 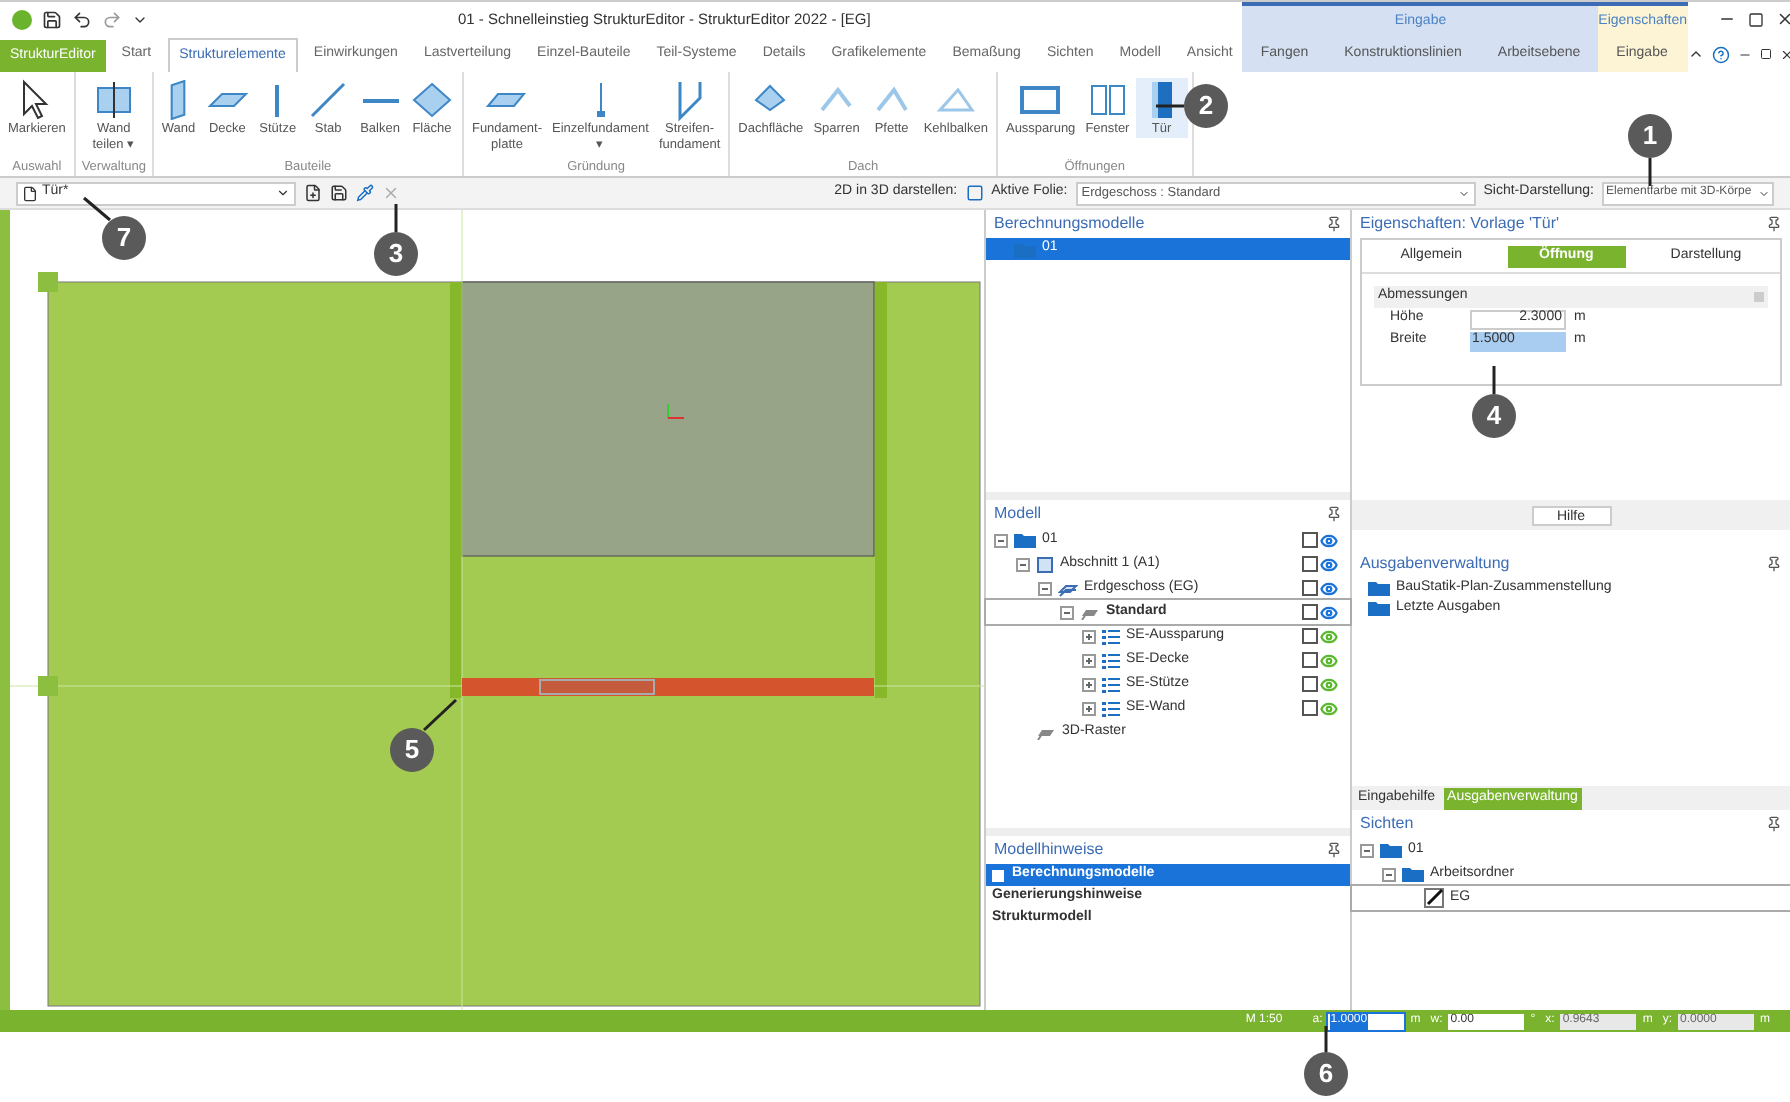 I want to click on panel-title: Ausgabenverwaltung, so click(x=1435, y=564).